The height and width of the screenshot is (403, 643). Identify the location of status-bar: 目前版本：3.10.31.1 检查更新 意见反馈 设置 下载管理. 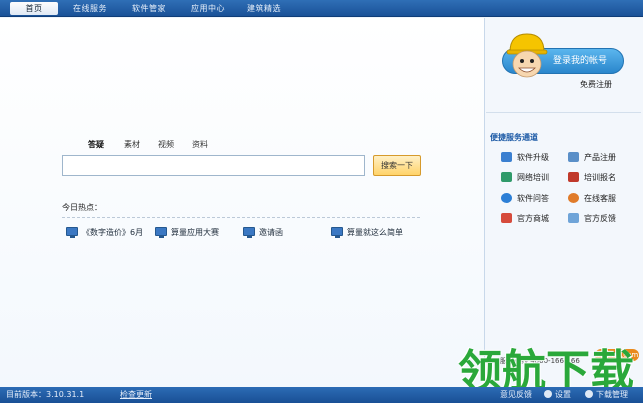
(321, 395).